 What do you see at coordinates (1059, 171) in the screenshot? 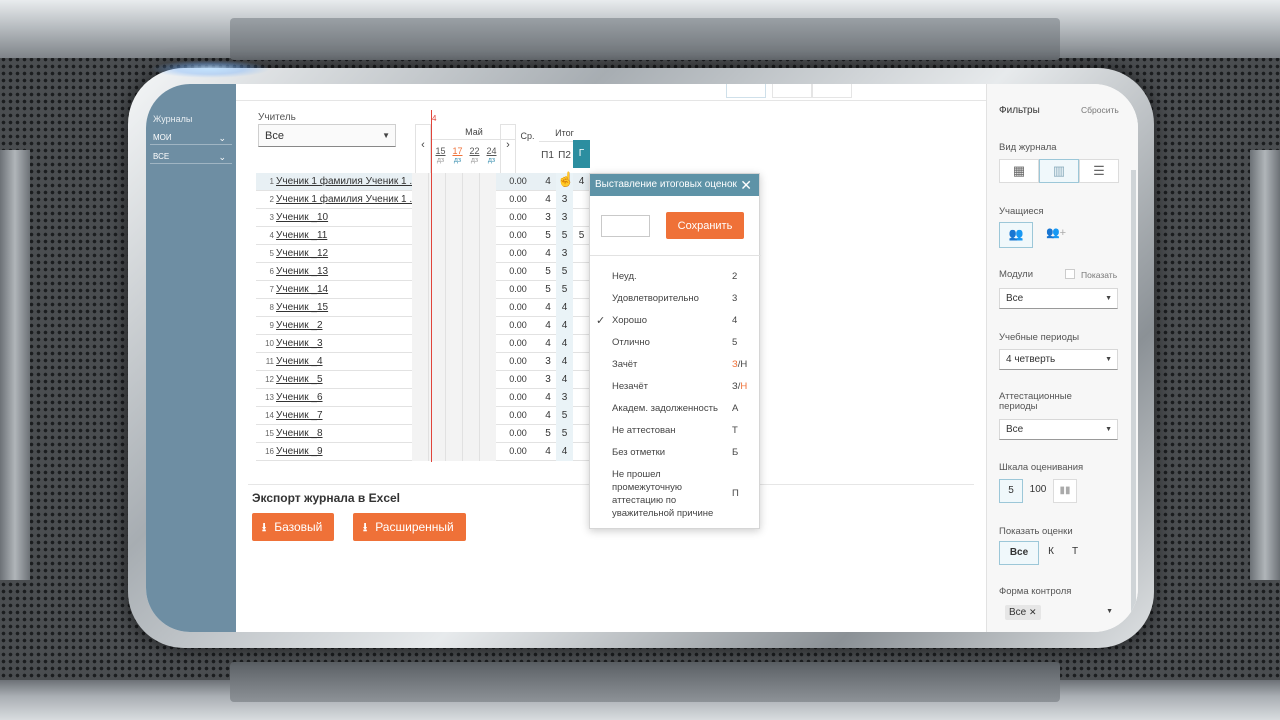
I see `view-columns-button: ▥` at bounding box center [1059, 171].